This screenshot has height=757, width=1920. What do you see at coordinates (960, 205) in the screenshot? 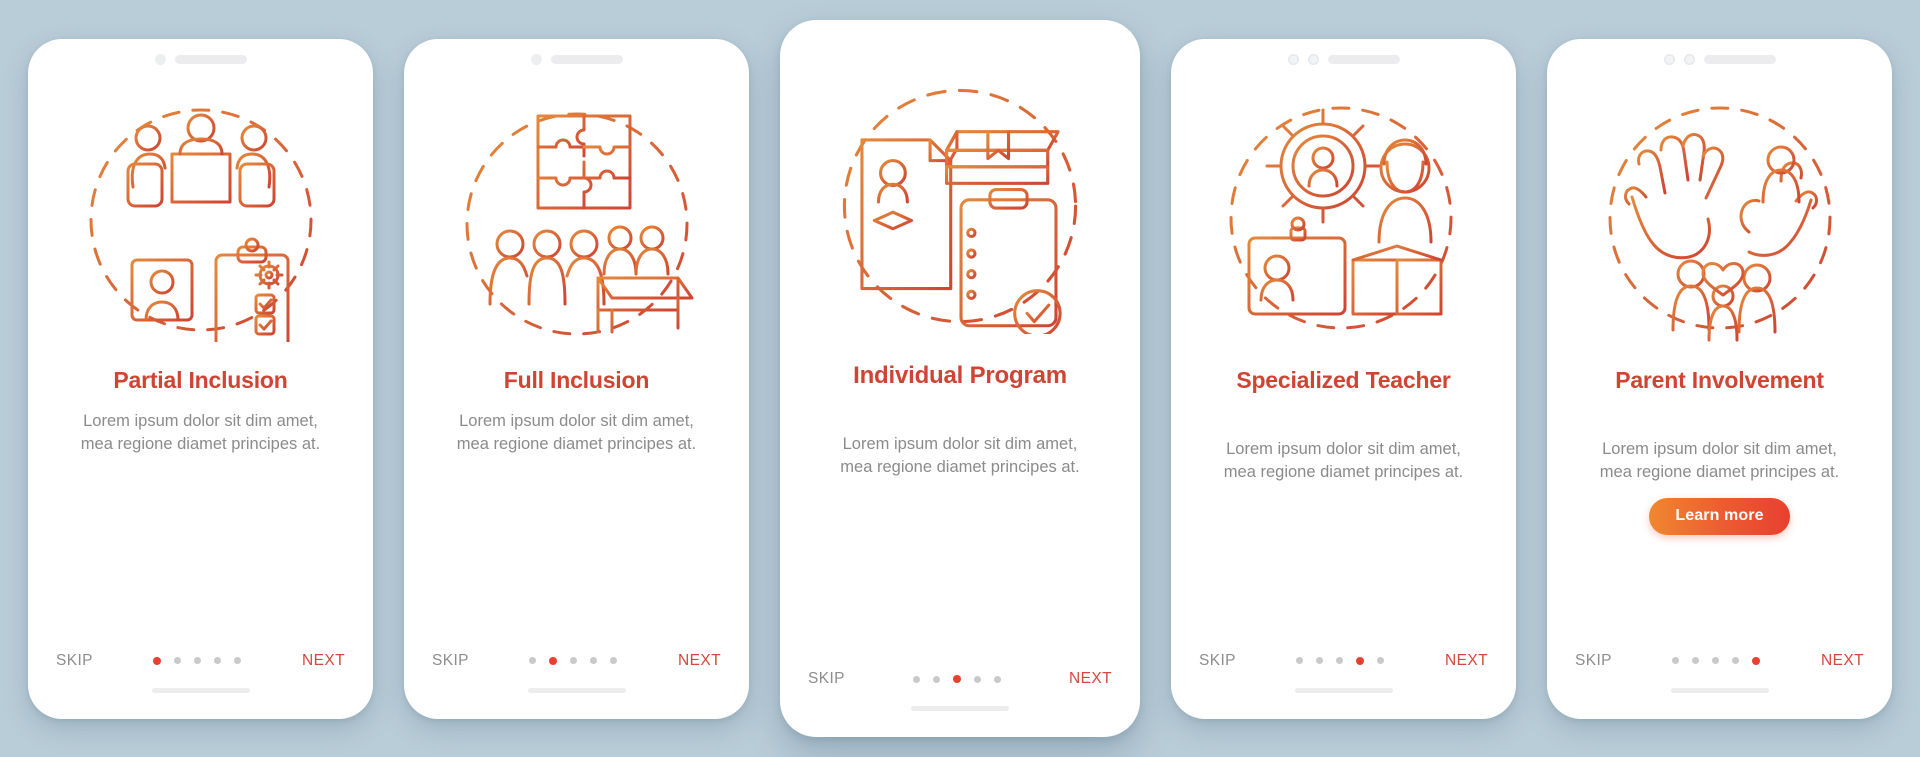
I see `illustration-resume-books-checklist` at bounding box center [960, 205].